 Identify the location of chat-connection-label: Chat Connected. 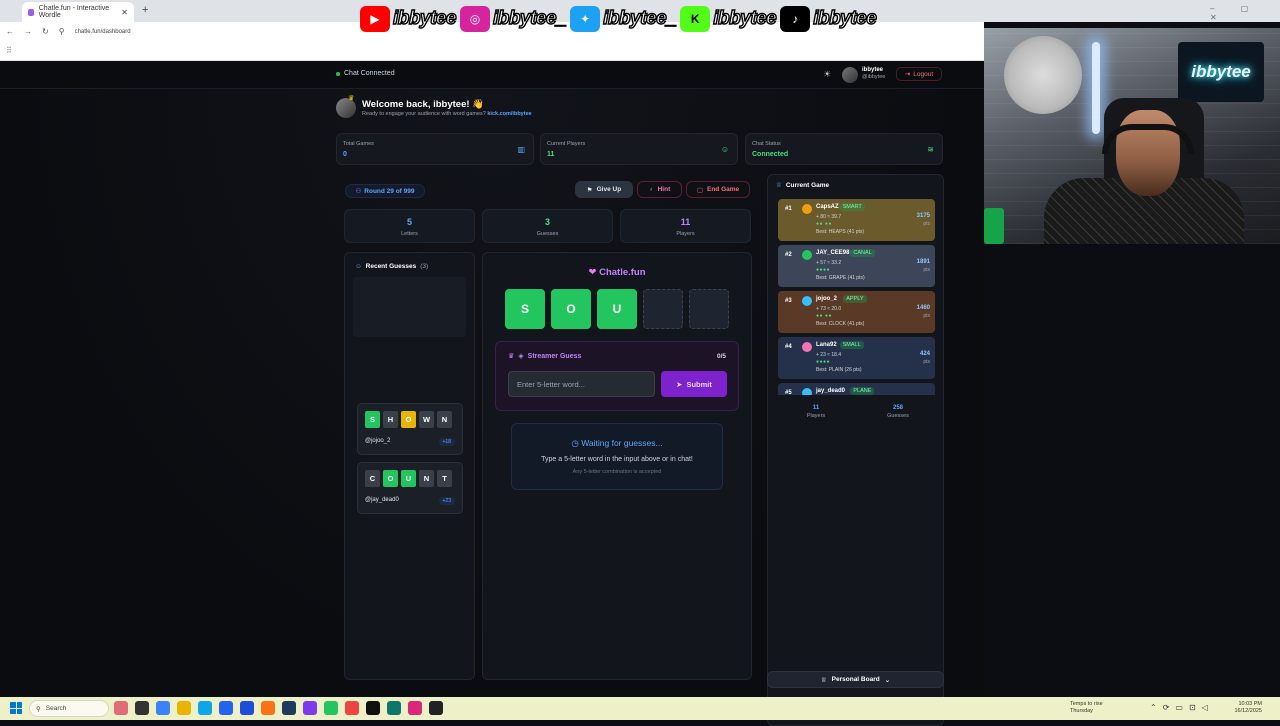
(369, 73).